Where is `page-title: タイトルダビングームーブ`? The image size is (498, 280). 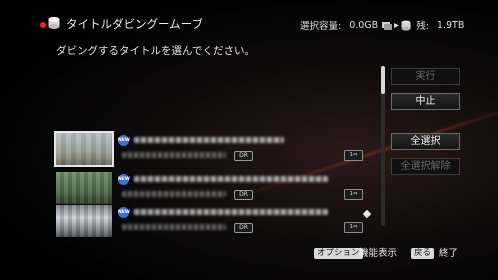
page-title: タイトルダビングームーブ is located at coordinates (134, 24).